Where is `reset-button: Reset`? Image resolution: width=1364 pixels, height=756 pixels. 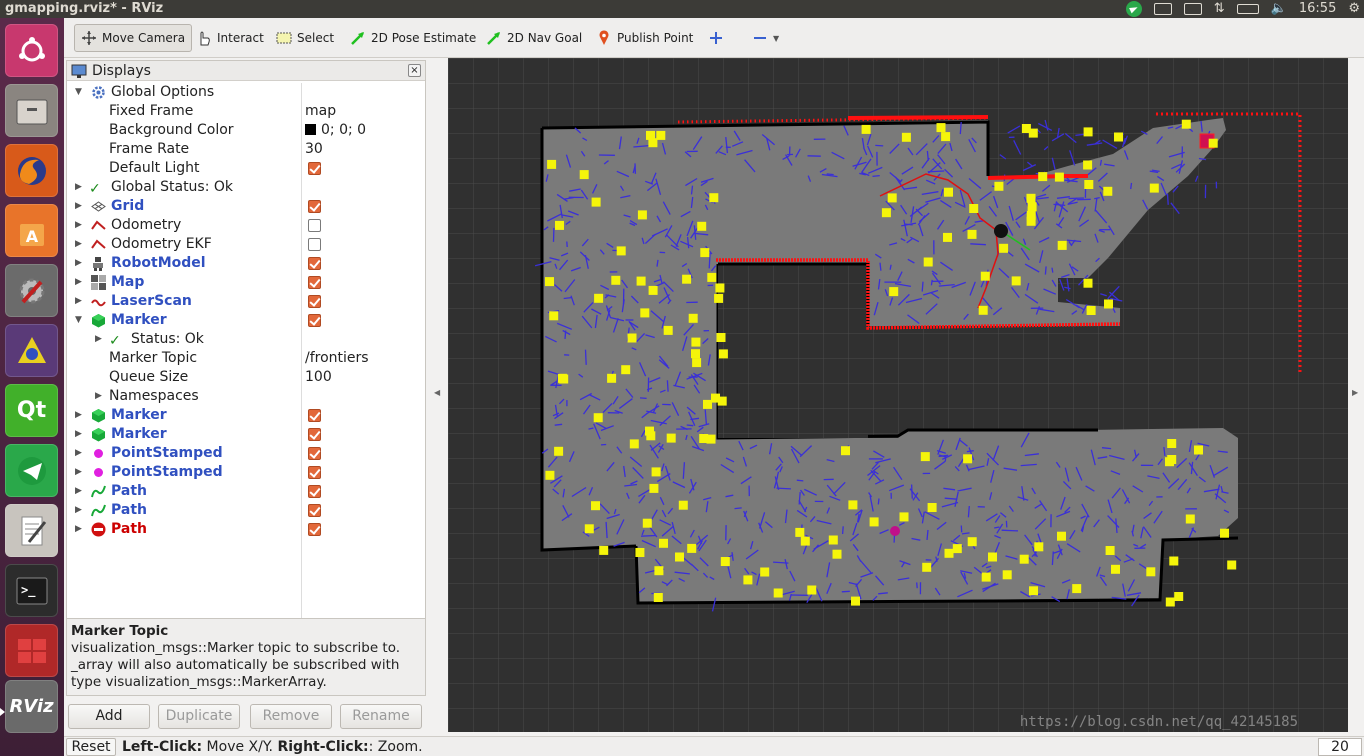 reset-button: Reset is located at coordinates (91, 747).